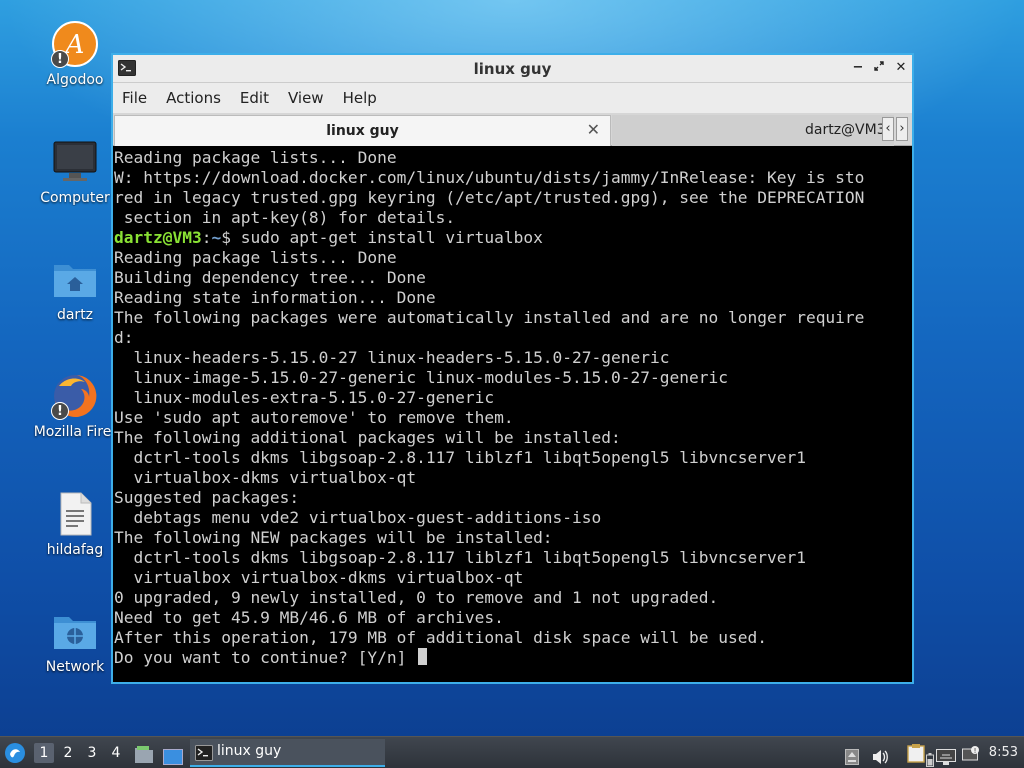 The image size is (1024, 768). I want to click on terminal-line: d:, so click(124, 337).